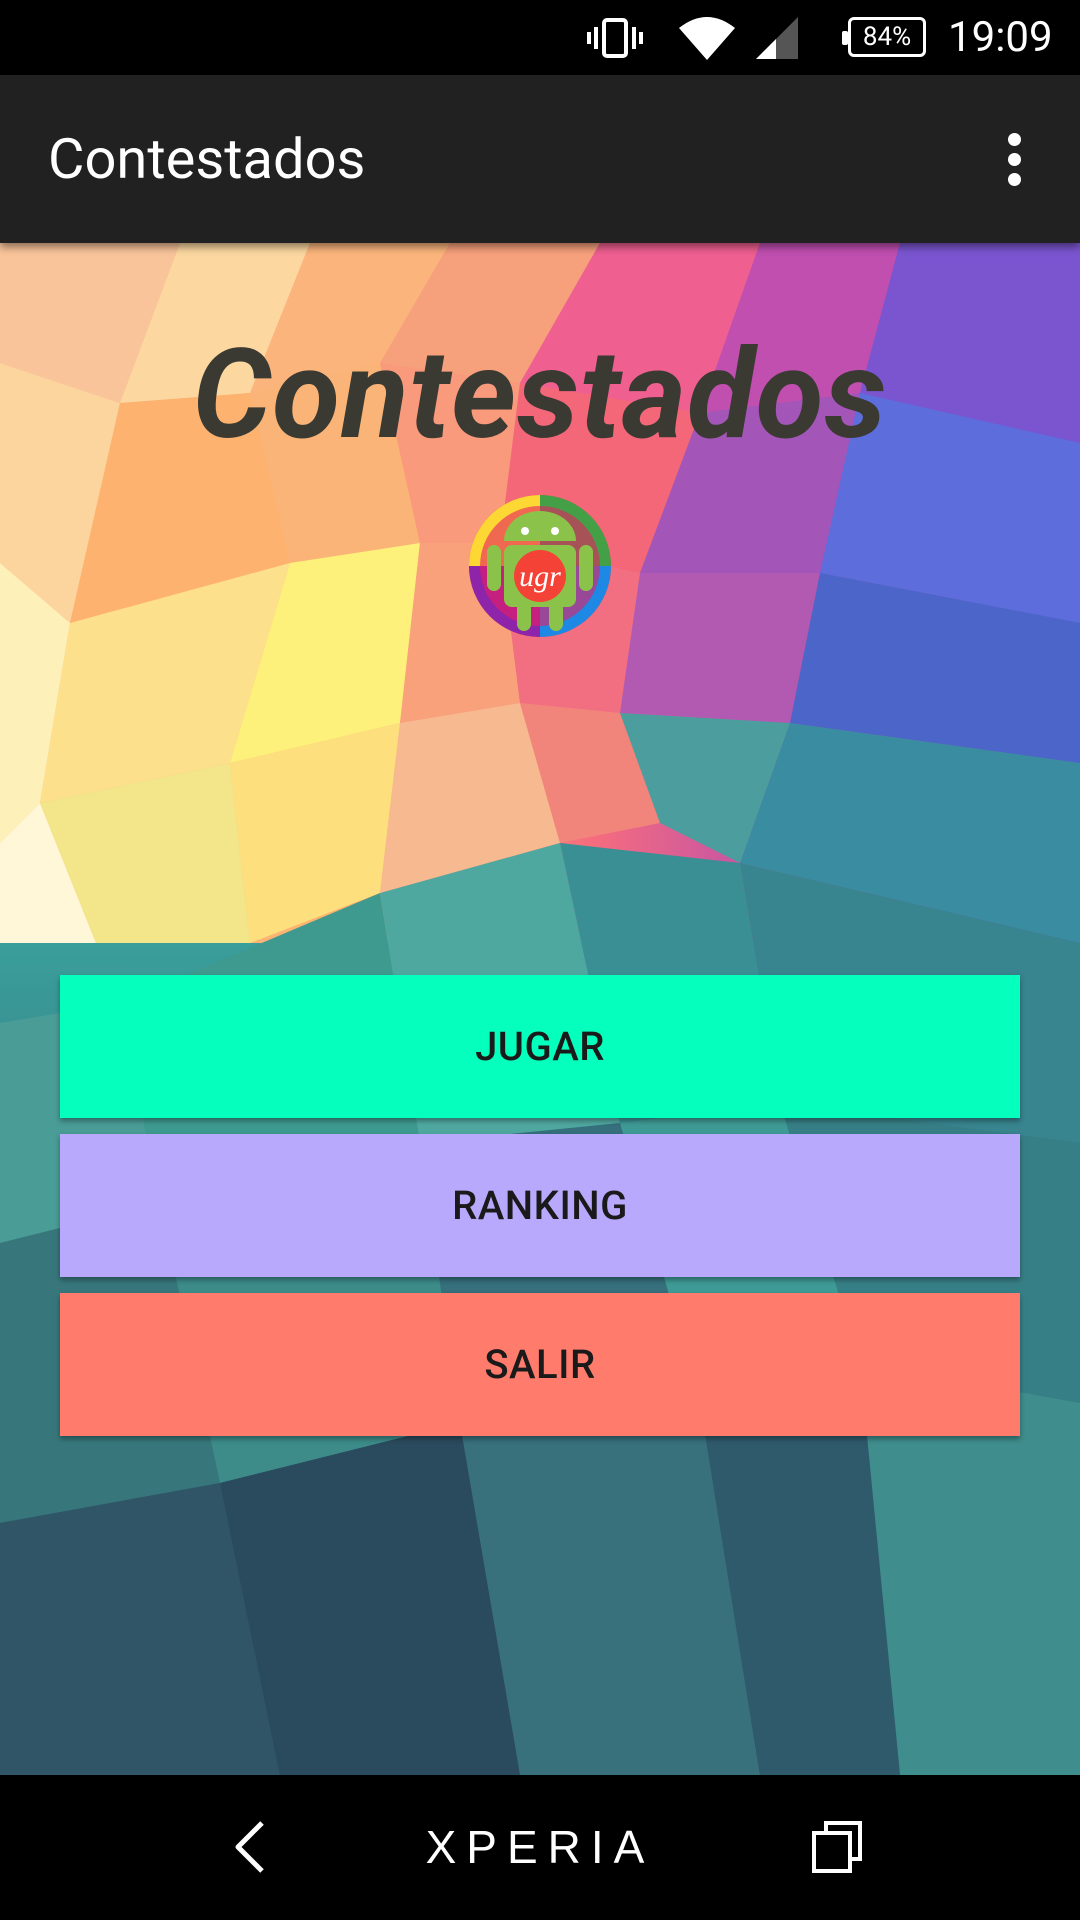 The height and width of the screenshot is (1920, 1080). What do you see at coordinates (838, 1847) in the screenshot?
I see `recent-apps-icon` at bounding box center [838, 1847].